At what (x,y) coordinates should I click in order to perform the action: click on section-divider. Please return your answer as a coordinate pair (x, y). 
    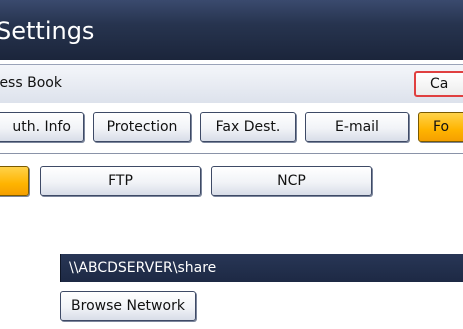
    Looking at the image, I should click on (231, 153).